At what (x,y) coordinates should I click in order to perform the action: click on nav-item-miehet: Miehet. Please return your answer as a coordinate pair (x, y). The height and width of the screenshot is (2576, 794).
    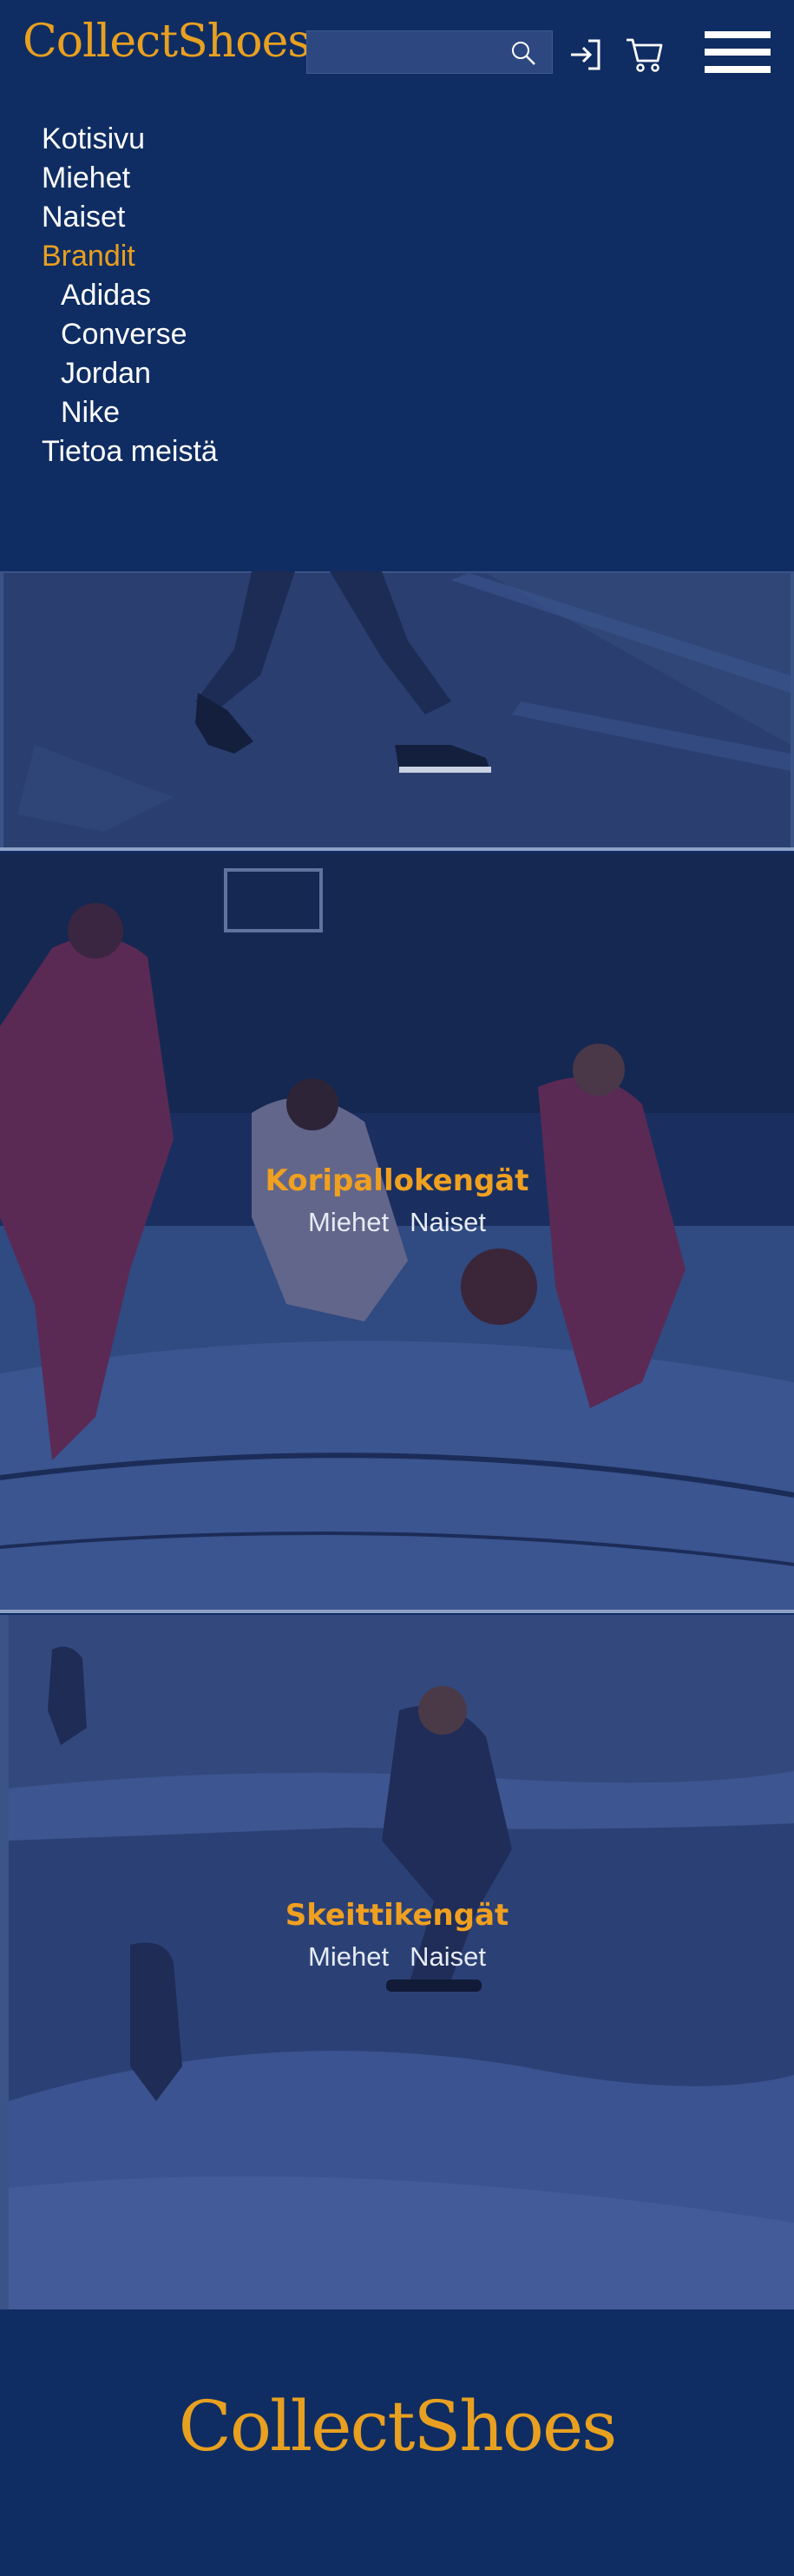
    Looking at the image, I should click on (259, 178).